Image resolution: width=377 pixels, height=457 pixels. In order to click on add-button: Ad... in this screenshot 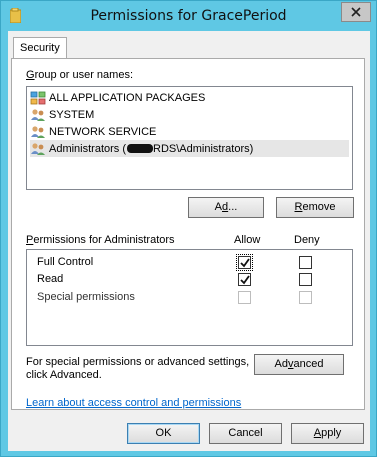, I will do `click(226, 207)`.